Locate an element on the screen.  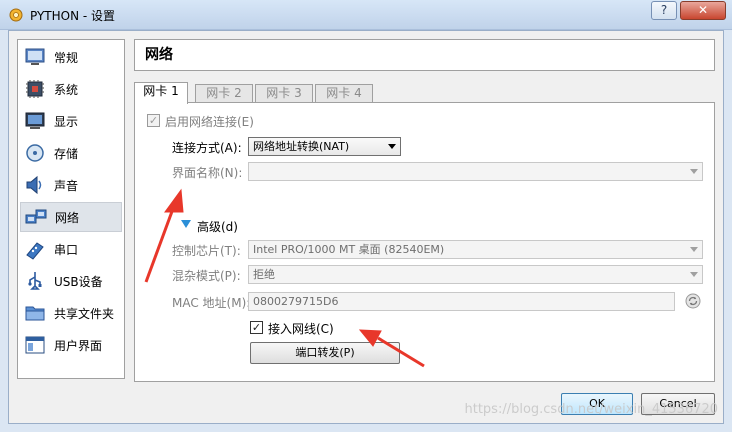
nav-item-audio: 声音 is located at coordinates (71, 185).